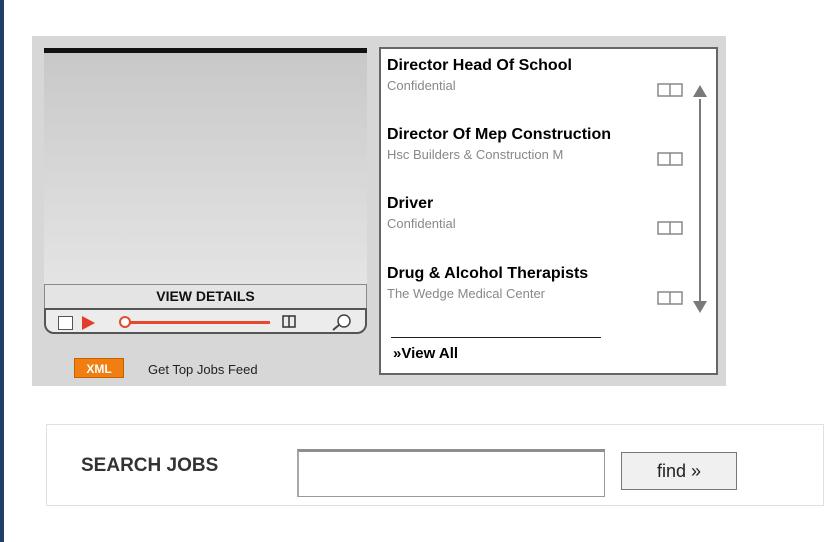 This screenshot has width=831, height=542. Describe the element at coordinates (451, 473) in the screenshot. I see `search-input` at that location.